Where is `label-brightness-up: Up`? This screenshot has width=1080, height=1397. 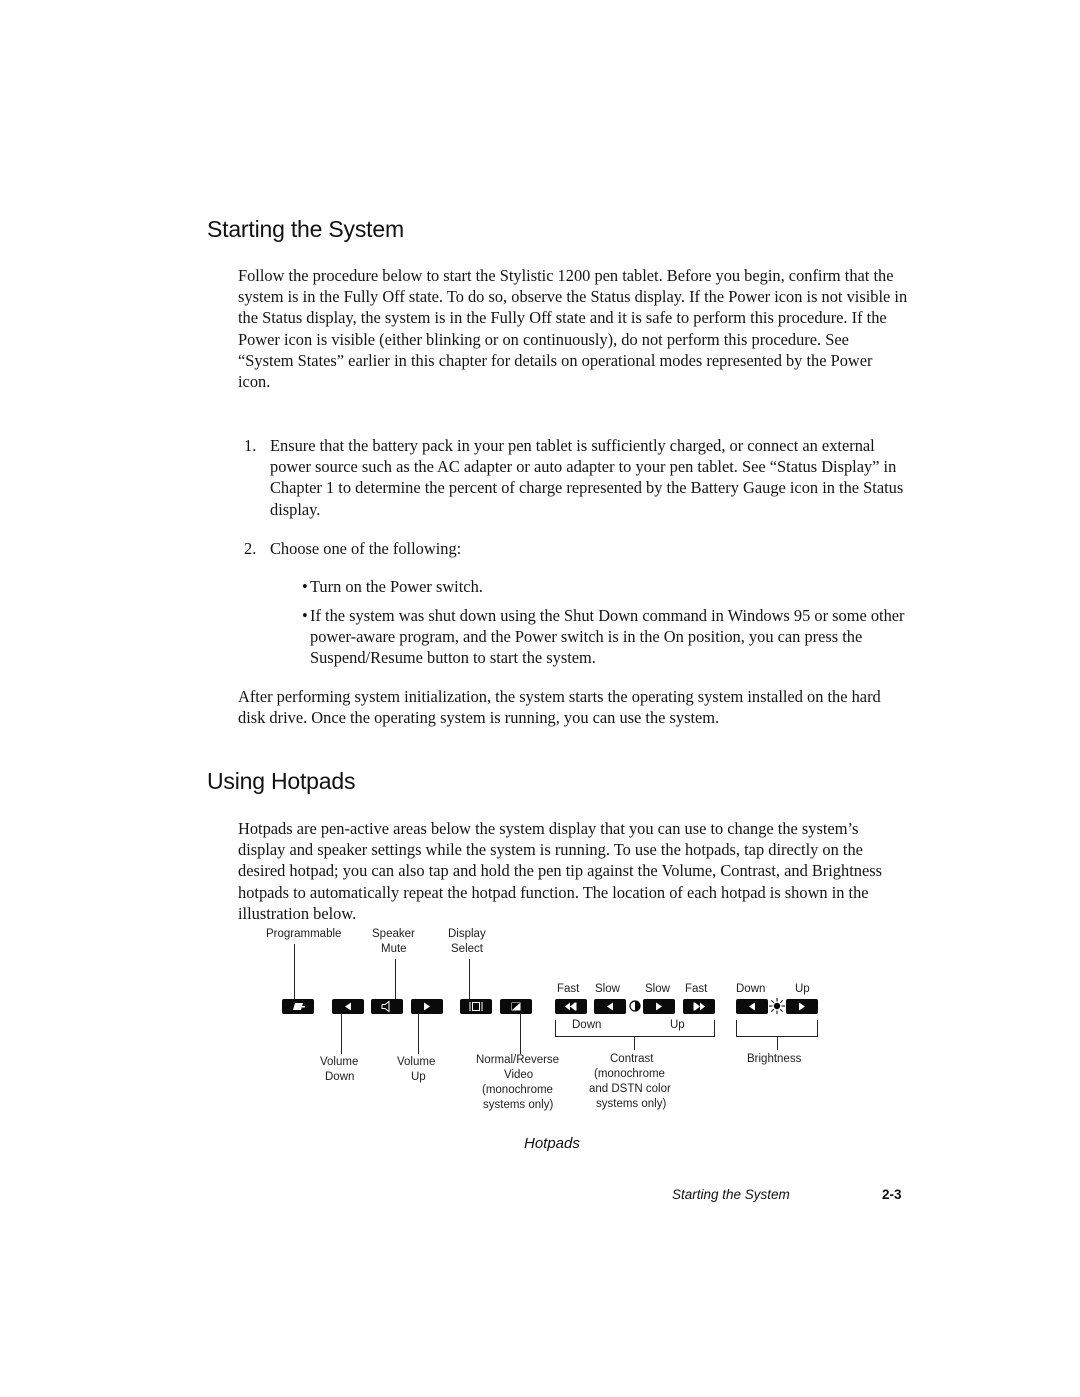 label-brightness-up: Up is located at coordinates (802, 989).